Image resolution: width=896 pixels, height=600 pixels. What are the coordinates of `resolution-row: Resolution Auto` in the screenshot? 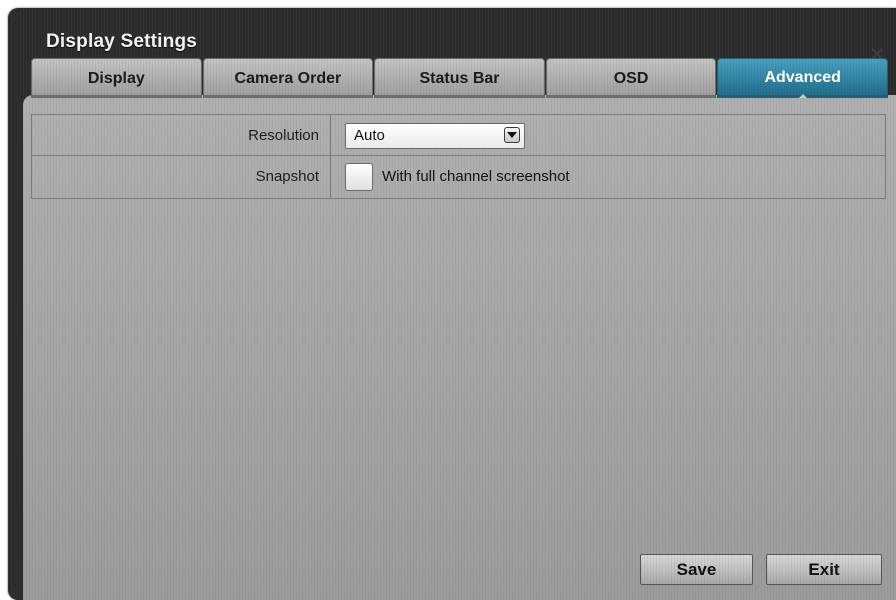 It's located at (458, 135).